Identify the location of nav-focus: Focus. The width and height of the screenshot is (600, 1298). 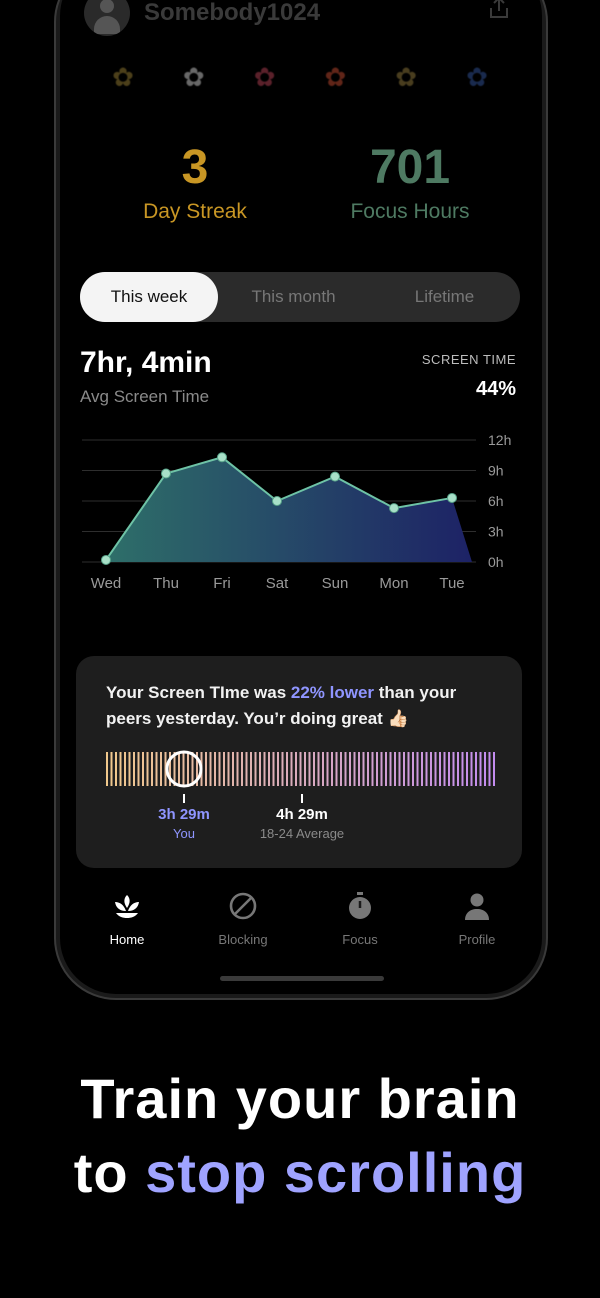
(360, 918).